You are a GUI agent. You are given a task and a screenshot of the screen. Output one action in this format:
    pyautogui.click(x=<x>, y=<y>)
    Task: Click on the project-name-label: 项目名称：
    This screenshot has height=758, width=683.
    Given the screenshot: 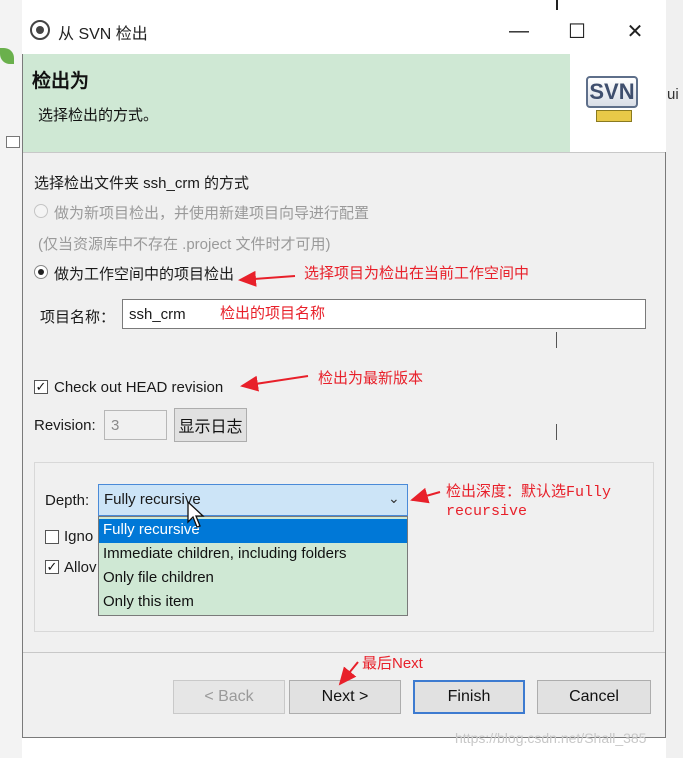 What is the action you would take?
    pyautogui.click(x=78, y=317)
    